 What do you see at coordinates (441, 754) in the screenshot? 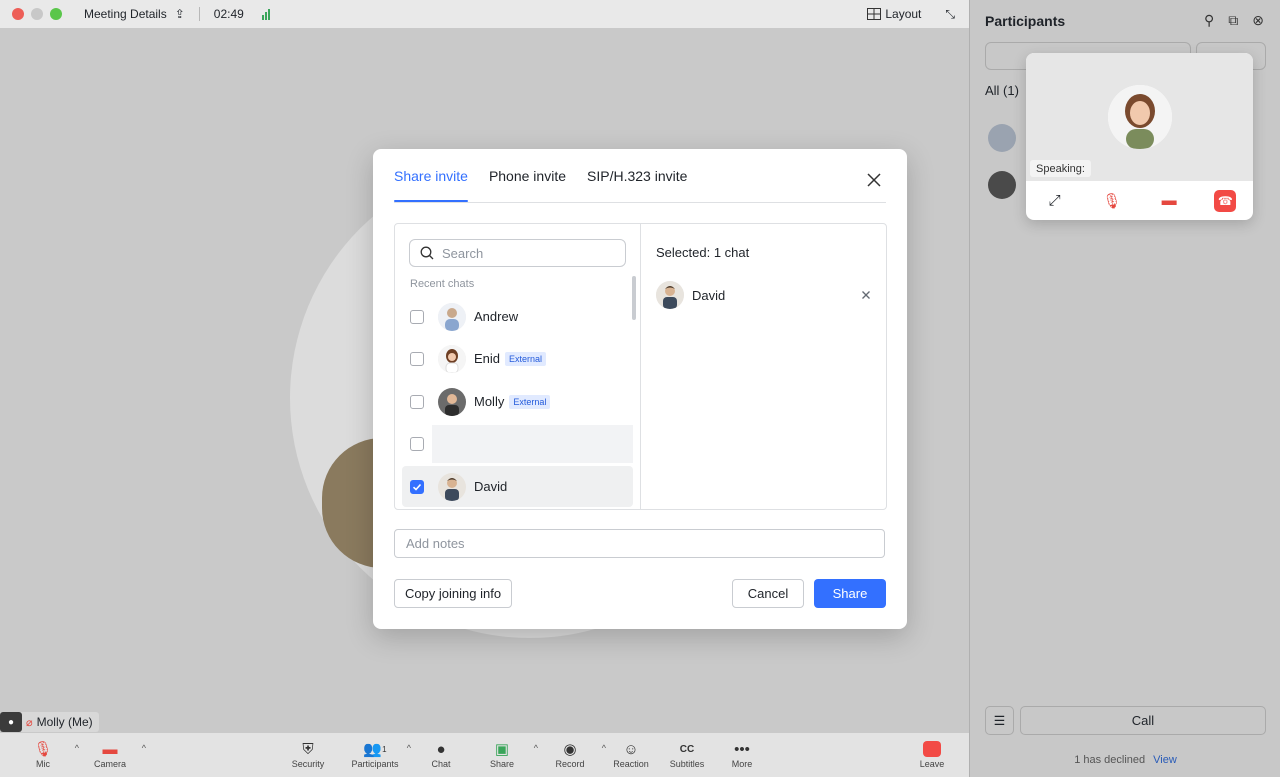
I see `chat-button: ● Chat` at bounding box center [441, 754].